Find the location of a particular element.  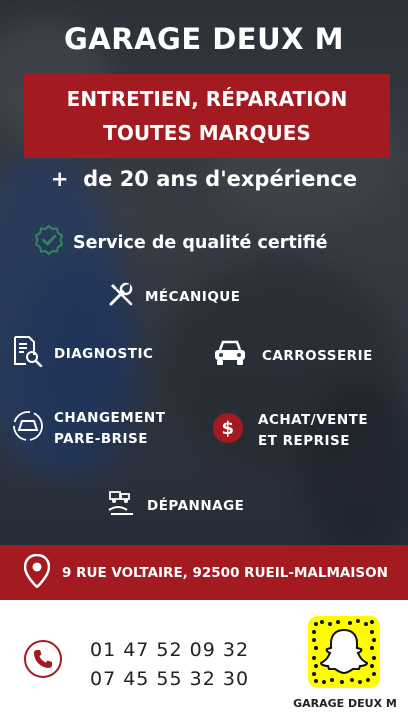

snapchat-code-icon is located at coordinates (344, 652).